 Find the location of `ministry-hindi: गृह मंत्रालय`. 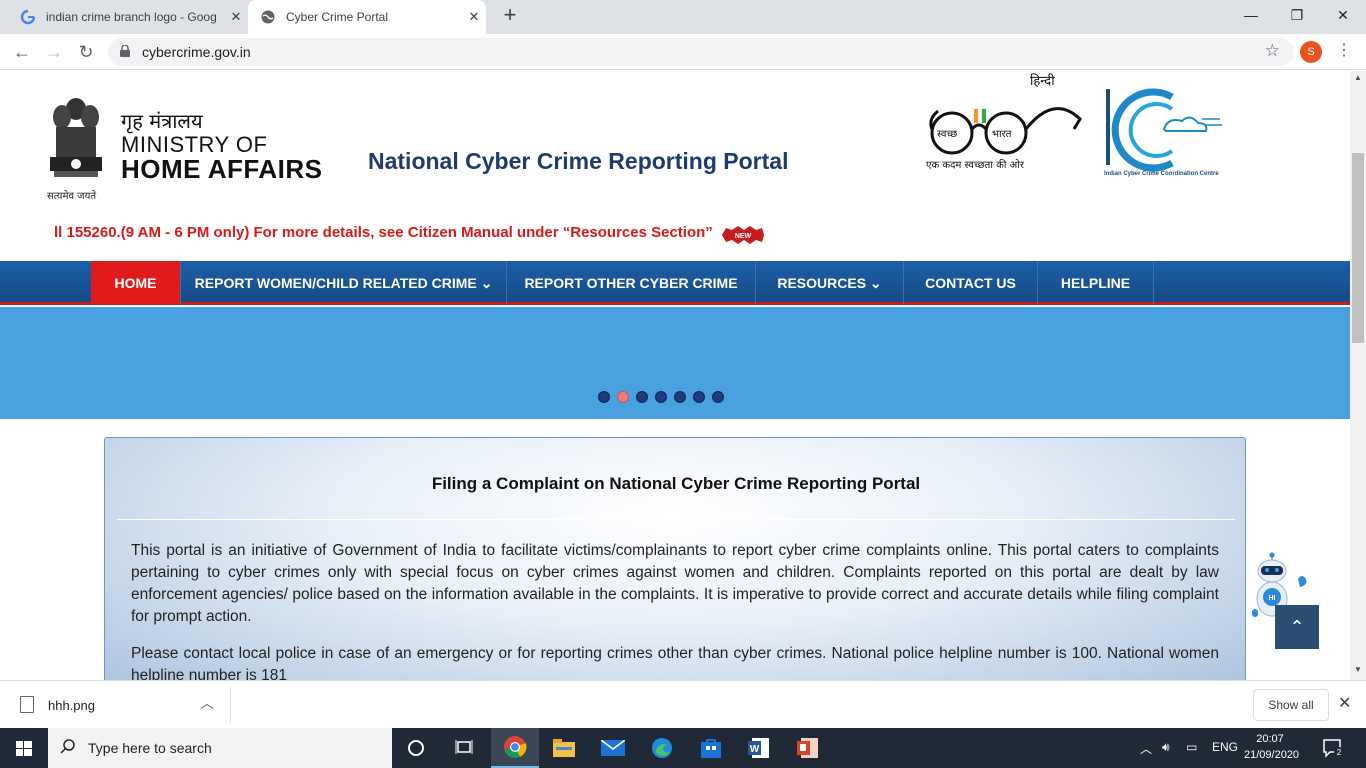

ministry-hindi: गृह मंत्रालय is located at coordinates (162, 121).